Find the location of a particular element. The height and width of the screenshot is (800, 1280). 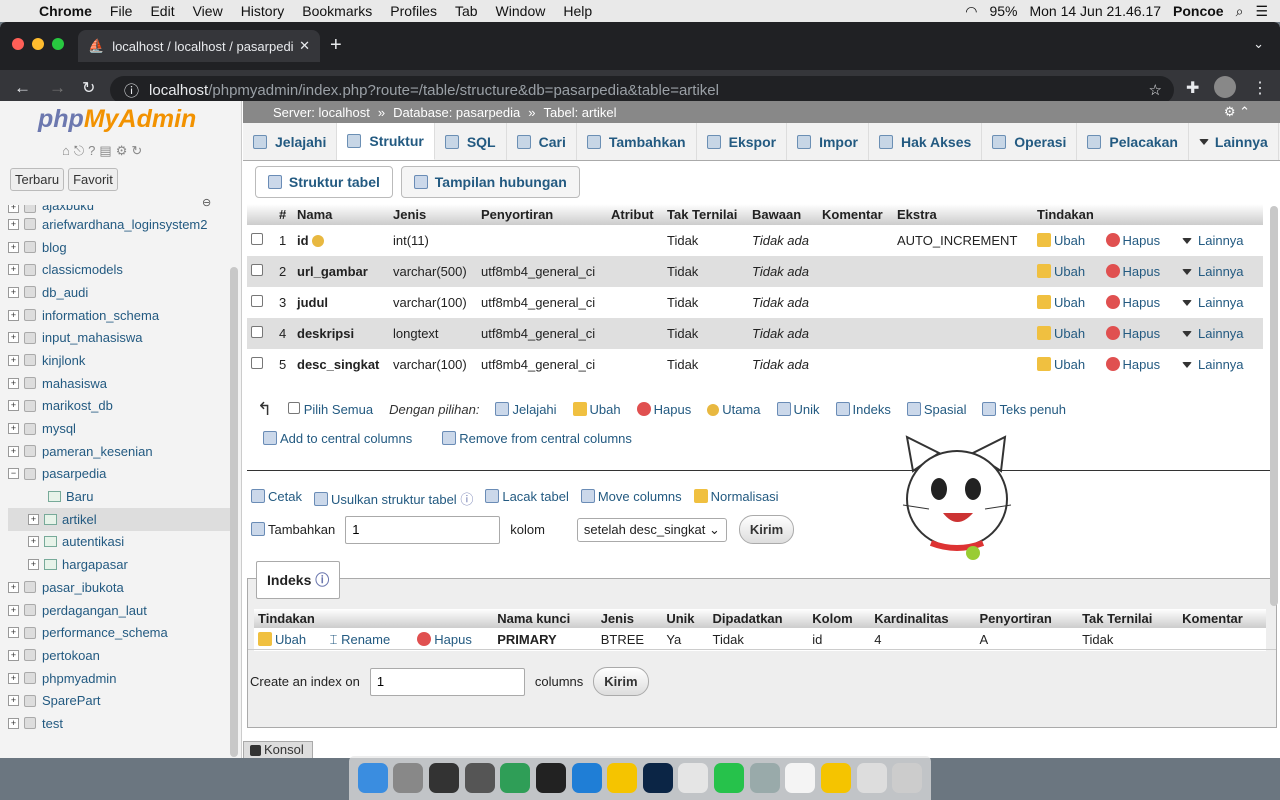

menu-app-name: Chrome is located at coordinates (65, 11).